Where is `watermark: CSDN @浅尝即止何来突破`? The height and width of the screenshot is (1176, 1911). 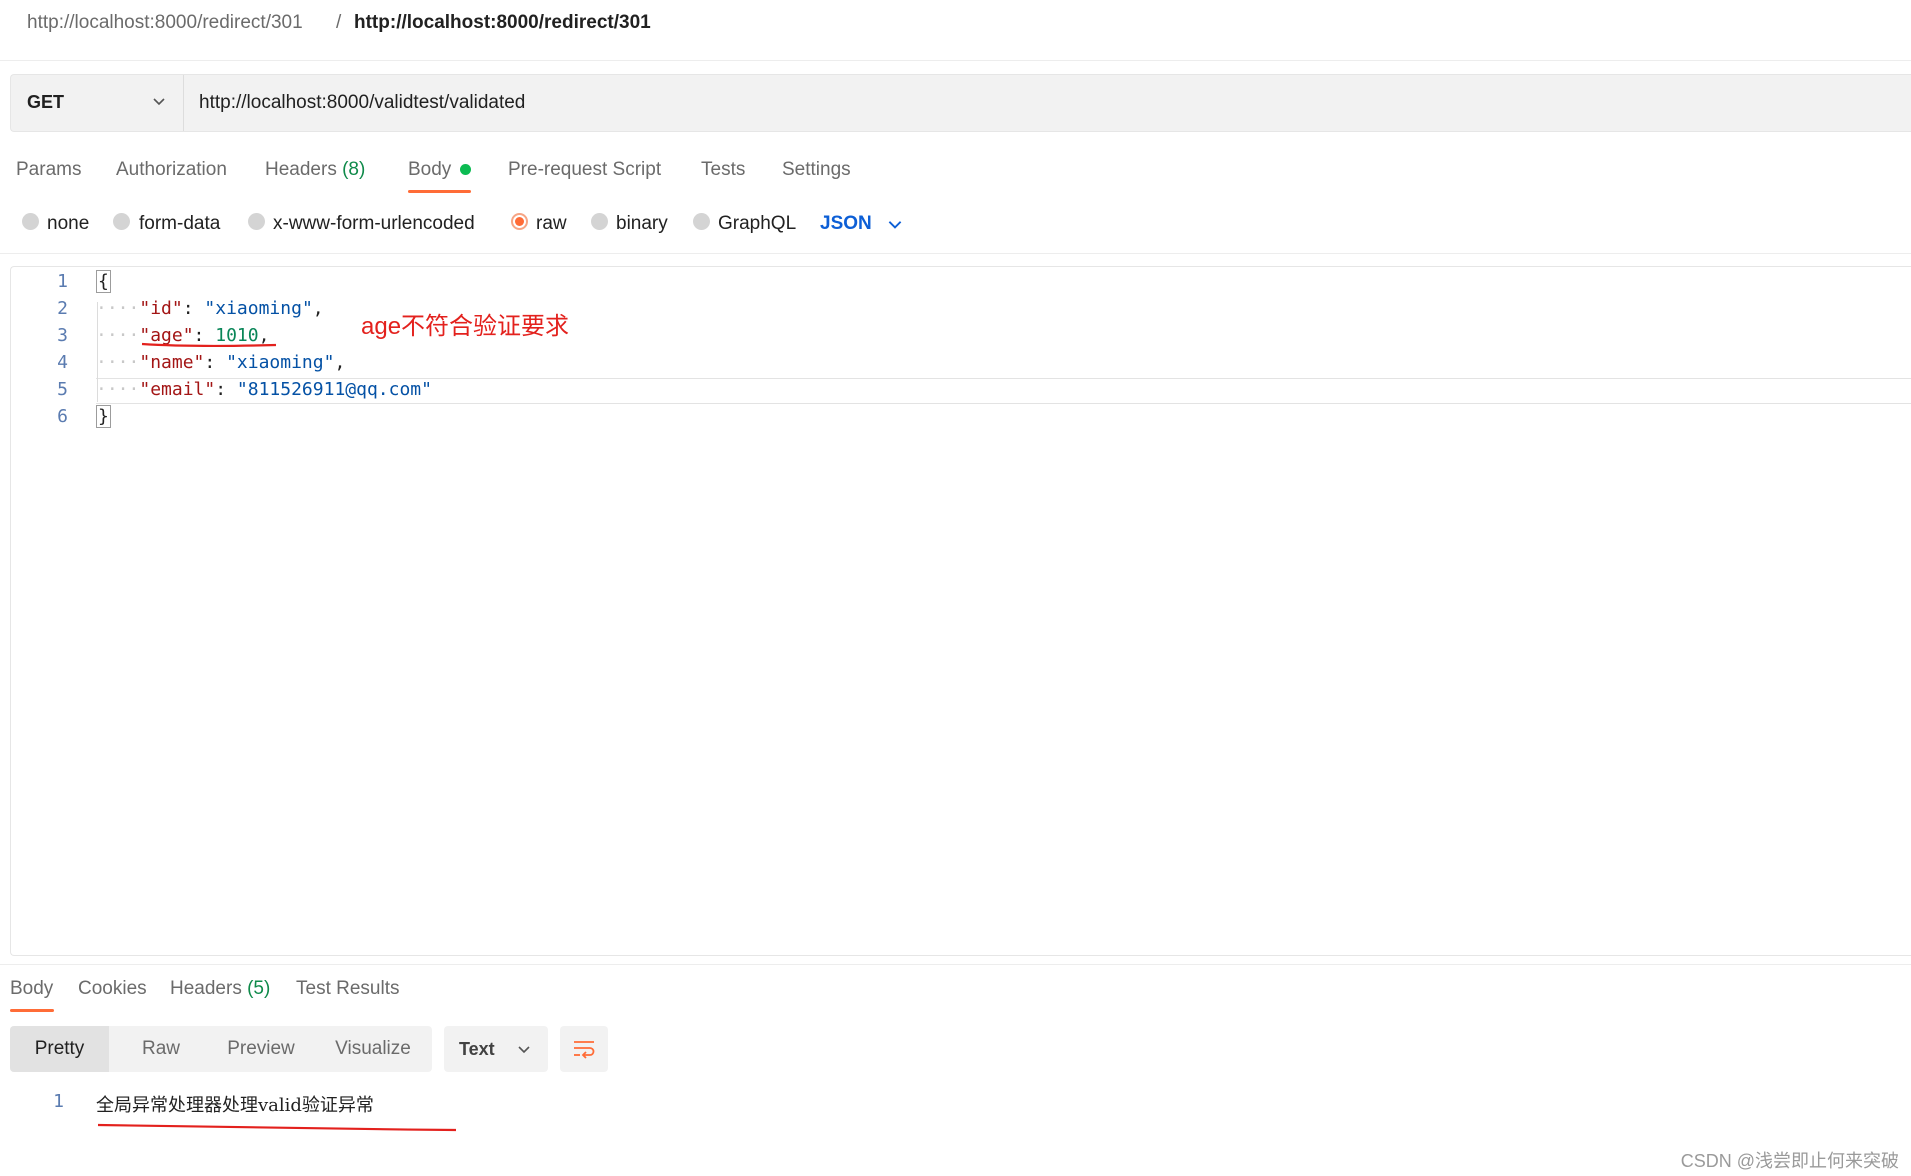
watermark: CSDN @浅尝即止何来突破 is located at coordinates (1789, 1161).